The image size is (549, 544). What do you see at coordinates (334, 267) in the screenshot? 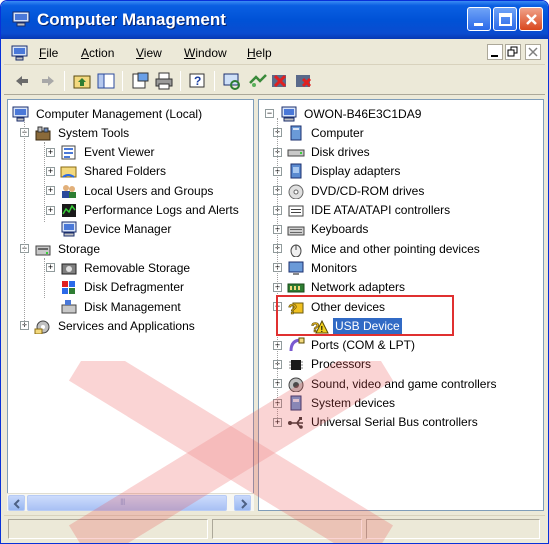
I see `tree-label: Monitors` at bounding box center [334, 267].